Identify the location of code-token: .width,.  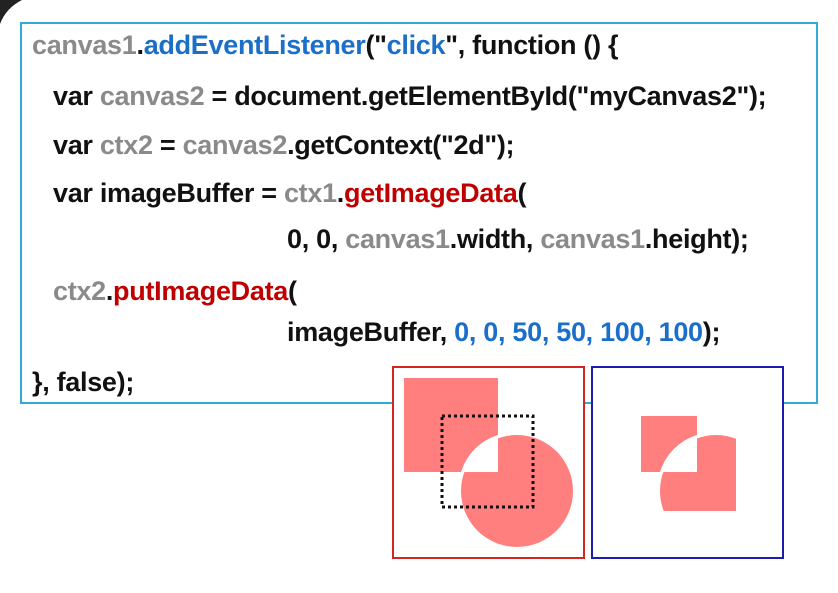
(495, 239).